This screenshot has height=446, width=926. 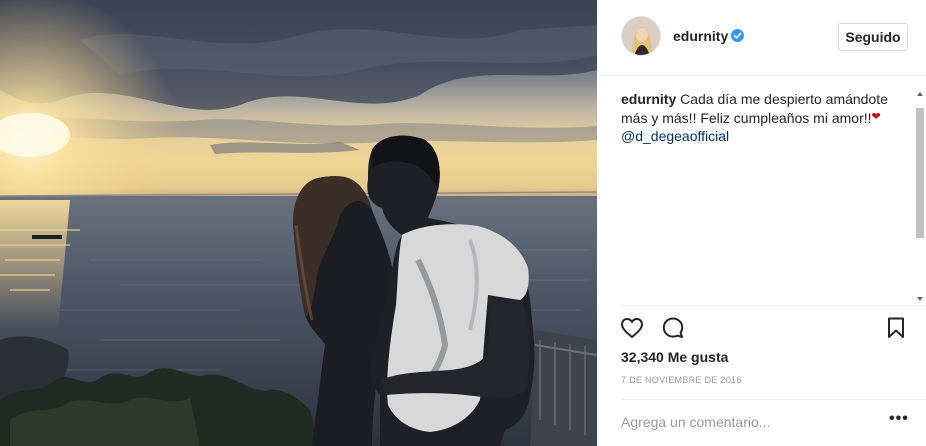 What do you see at coordinates (920, 173) in the screenshot?
I see `scroll-thumb` at bounding box center [920, 173].